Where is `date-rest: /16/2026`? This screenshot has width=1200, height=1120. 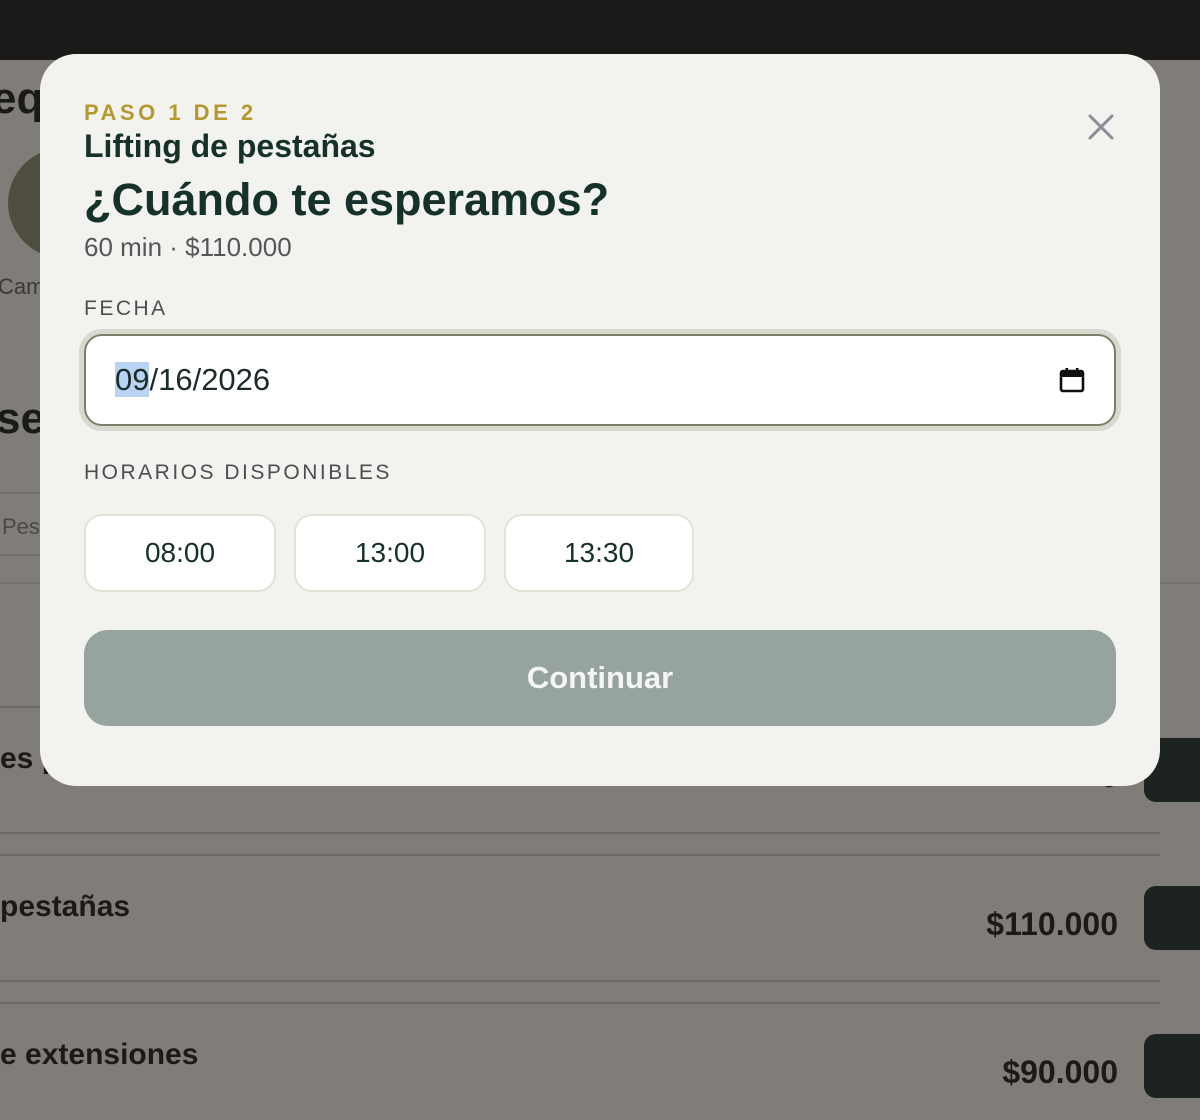
date-rest: /16/2026 is located at coordinates (209, 379).